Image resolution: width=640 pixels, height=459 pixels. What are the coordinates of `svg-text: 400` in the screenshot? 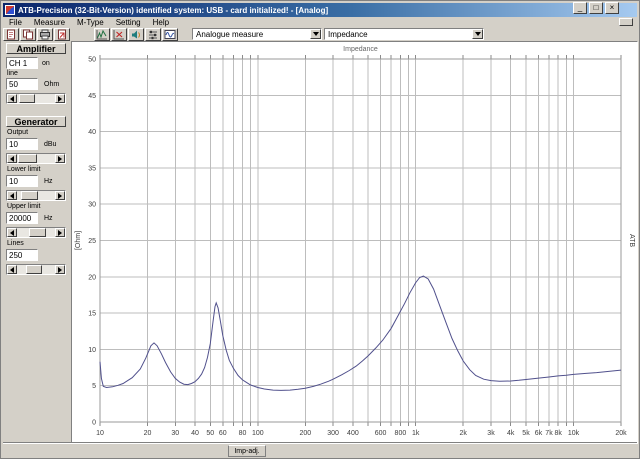 It's located at (353, 433).